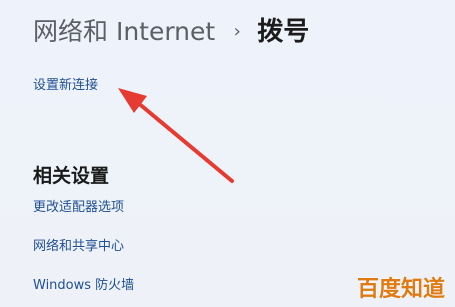  I want to click on arrow-head, so click(132, 100).